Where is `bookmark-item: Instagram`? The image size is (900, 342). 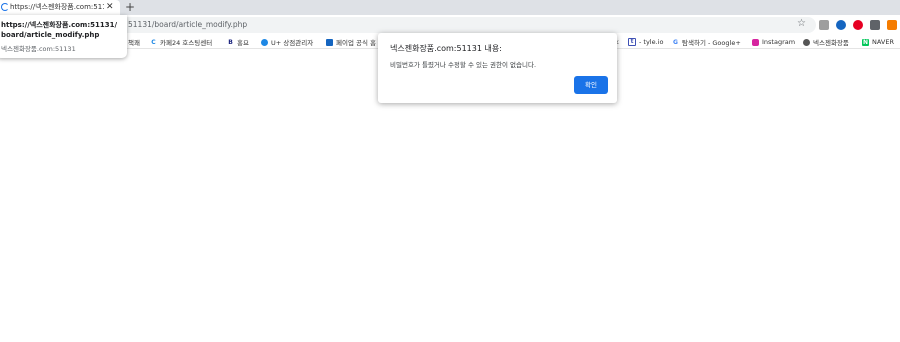 bookmark-item: Instagram is located at coordinates (773, 42).